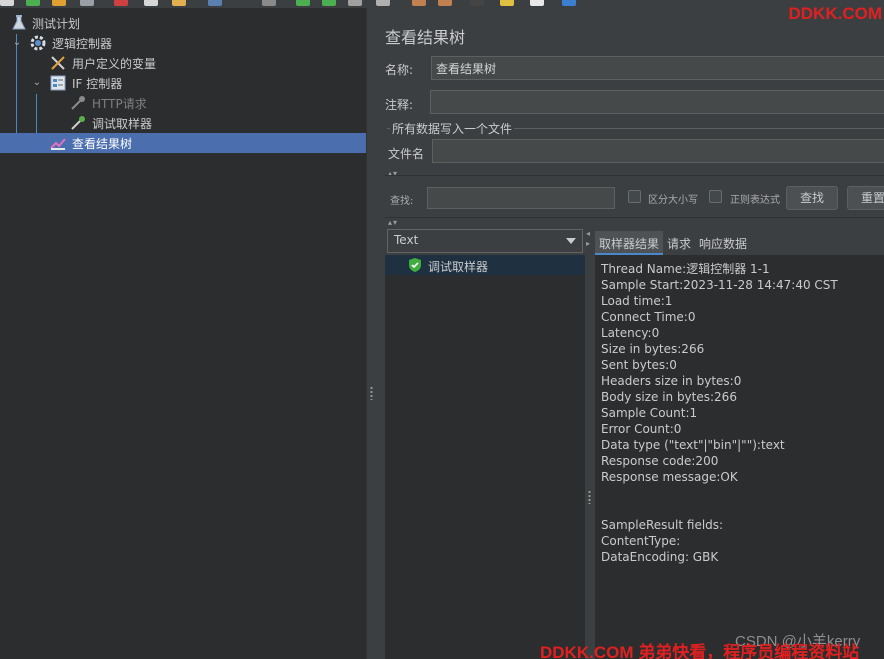 This screenshot has height=659, width=884. I want to click on function-helper-icon, so click(537, 3).